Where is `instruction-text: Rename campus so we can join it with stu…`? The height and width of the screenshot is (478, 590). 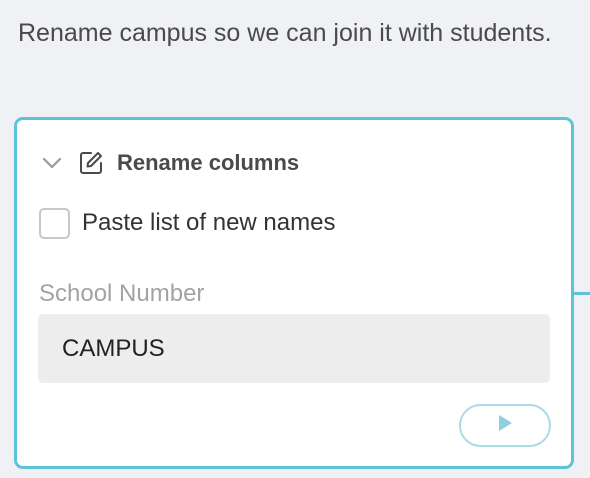
instruction-text: Rename campus so we can join it with stu… is located at coordinates (285, 33).